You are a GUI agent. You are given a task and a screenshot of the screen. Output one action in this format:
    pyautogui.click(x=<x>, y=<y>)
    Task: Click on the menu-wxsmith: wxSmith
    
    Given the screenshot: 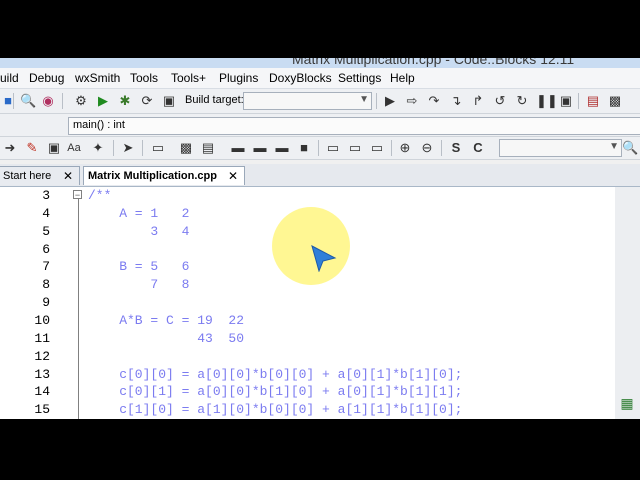 What is the action you would take?
    pyautogui.click(x=97, y=78)
    